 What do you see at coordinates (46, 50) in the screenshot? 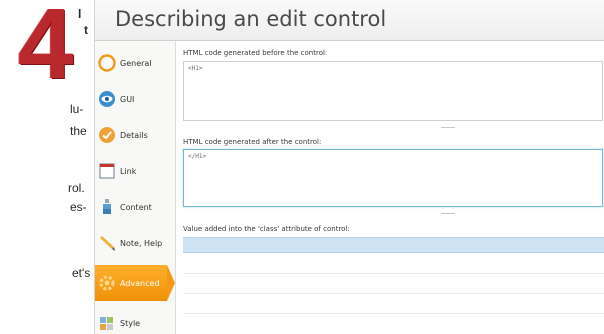
I see `chapter-number: 4` at bounding box center [46, 50].